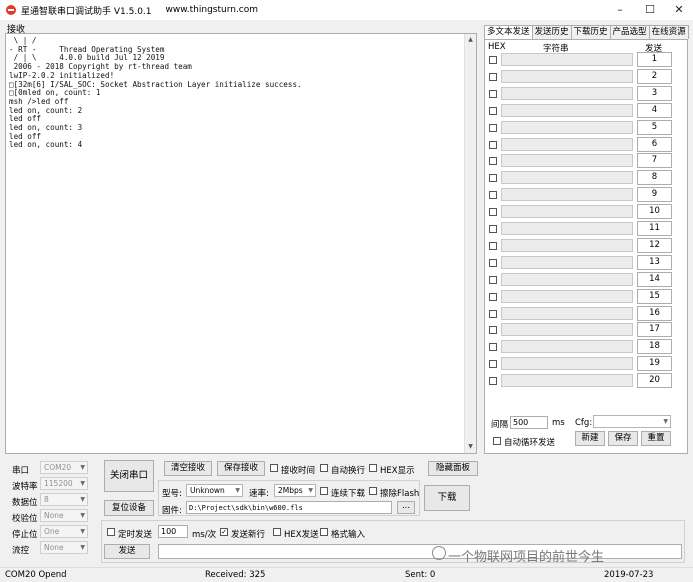 Image resolution: width=693 pixels, height=582 pixels. Describe the element at coordinates (654, 381) in the screenshot. I see `row-send-button: 20` at that location.